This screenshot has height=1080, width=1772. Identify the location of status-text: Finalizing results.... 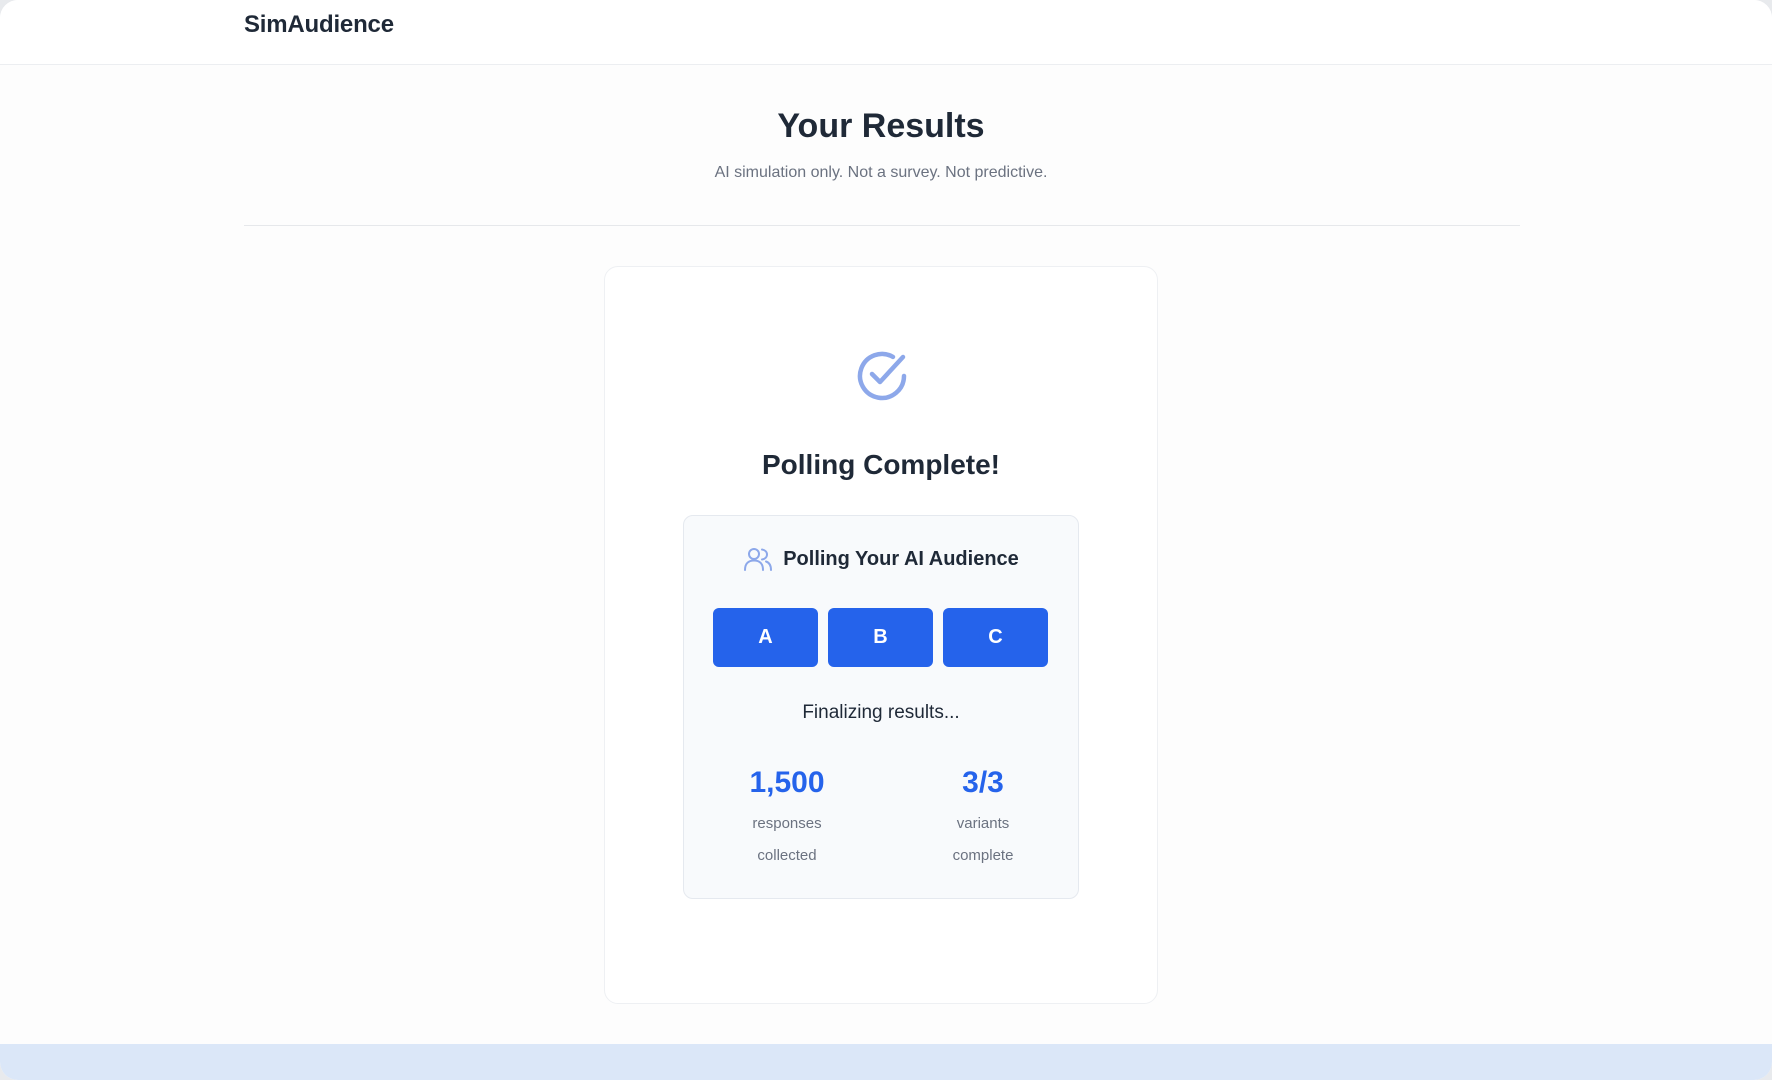
(881, 712).